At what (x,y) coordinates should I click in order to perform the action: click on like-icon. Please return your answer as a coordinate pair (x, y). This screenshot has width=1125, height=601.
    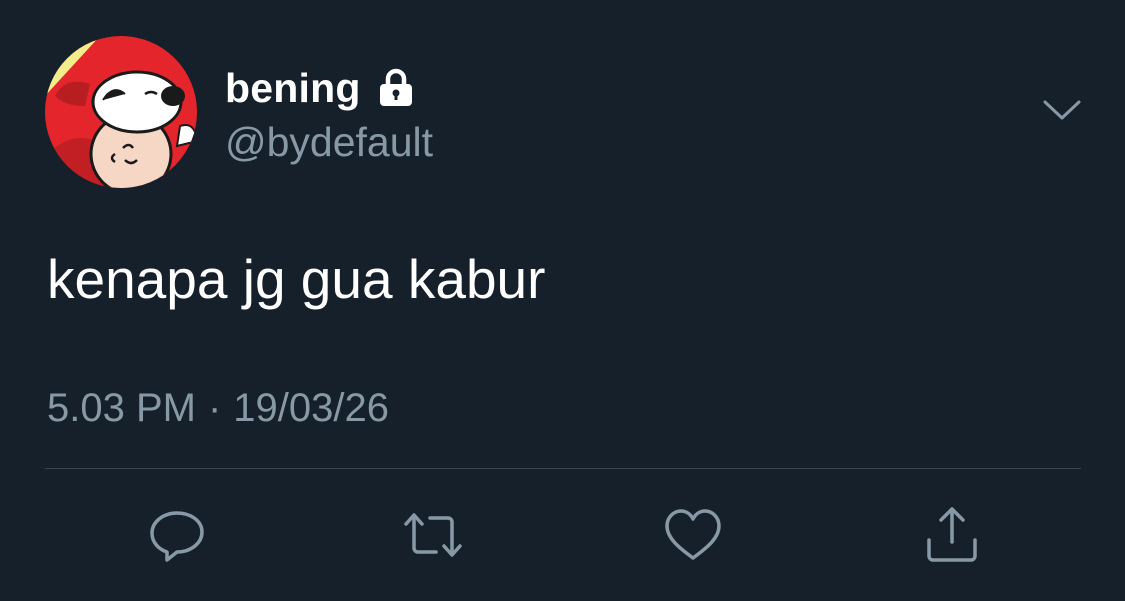
    Looking at the image, I should click on (693, 534).